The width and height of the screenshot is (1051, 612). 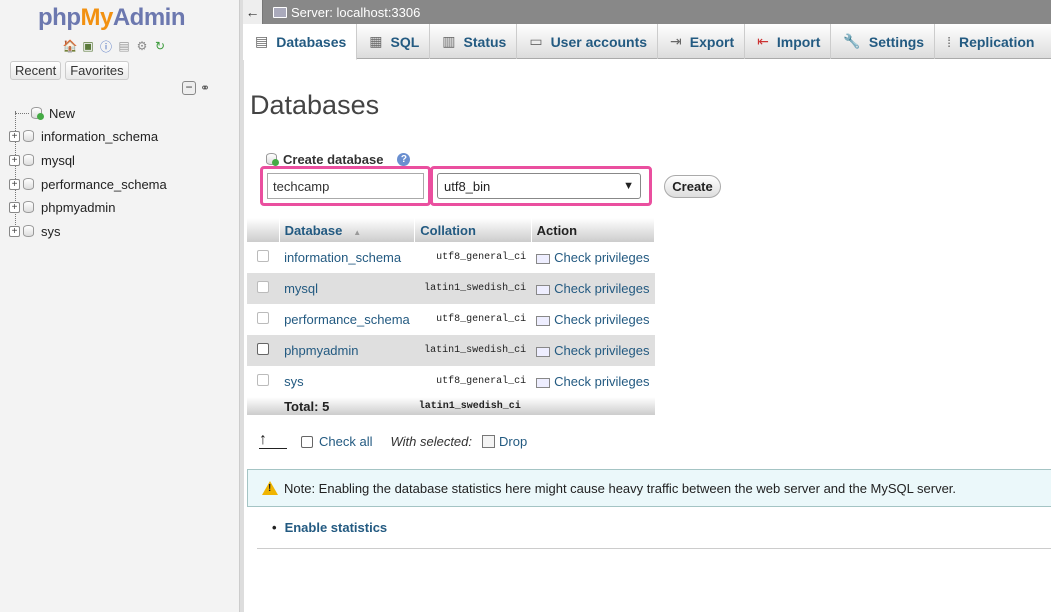 I want to click on collation-cell: utf8_general_ci, so click(x=473, y=381).